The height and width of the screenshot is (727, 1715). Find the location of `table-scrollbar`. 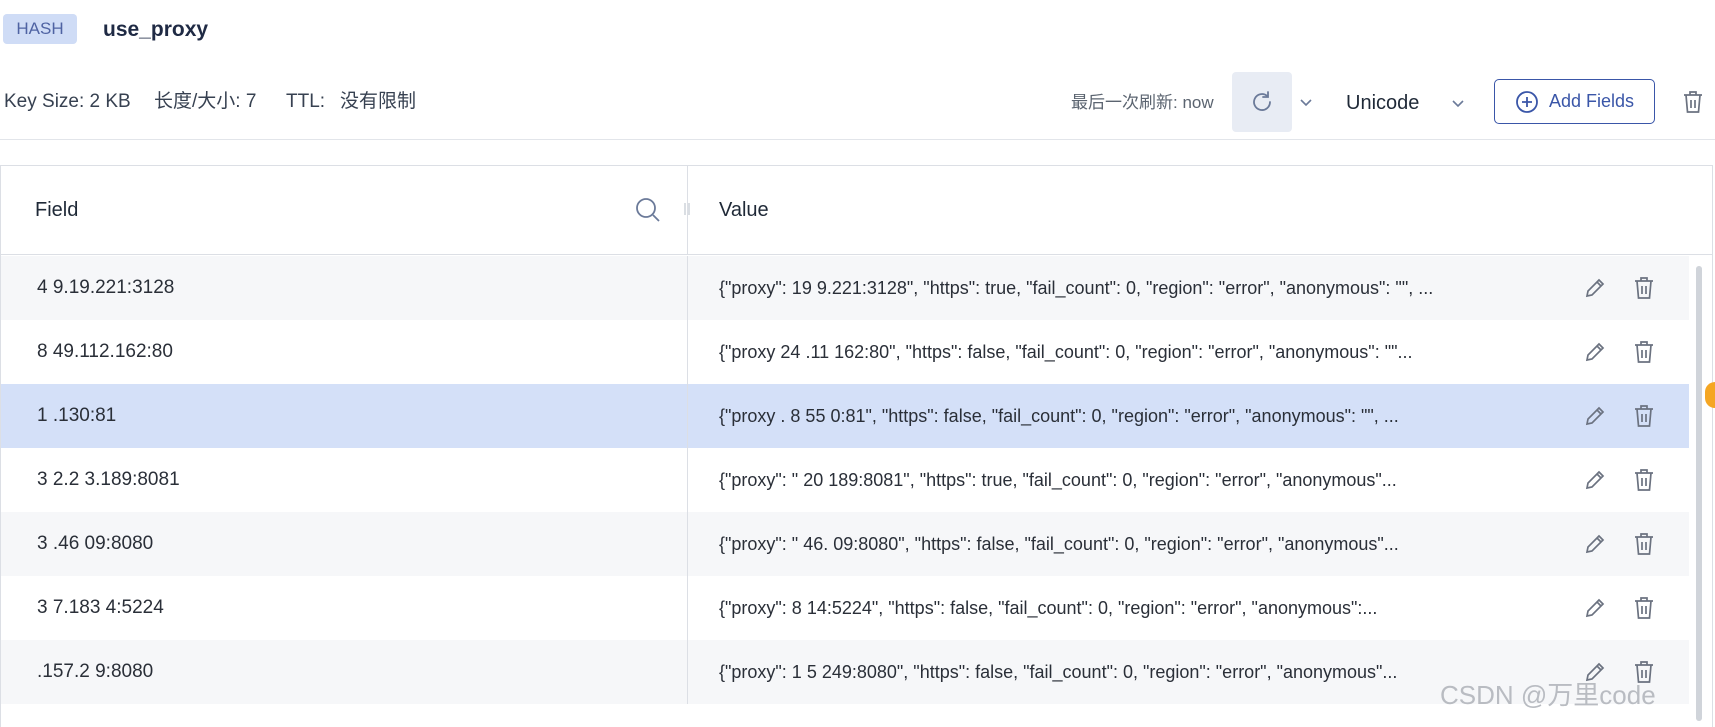

table-scrollbar is located at coordinates (1699, 493).